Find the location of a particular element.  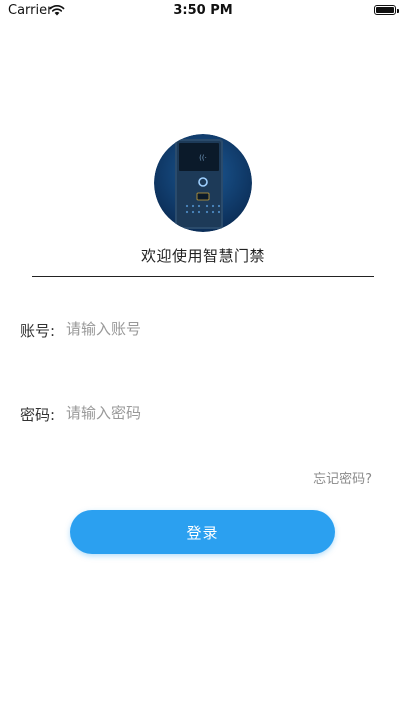

password-label: 密码: is located at coordinates (38, 415).